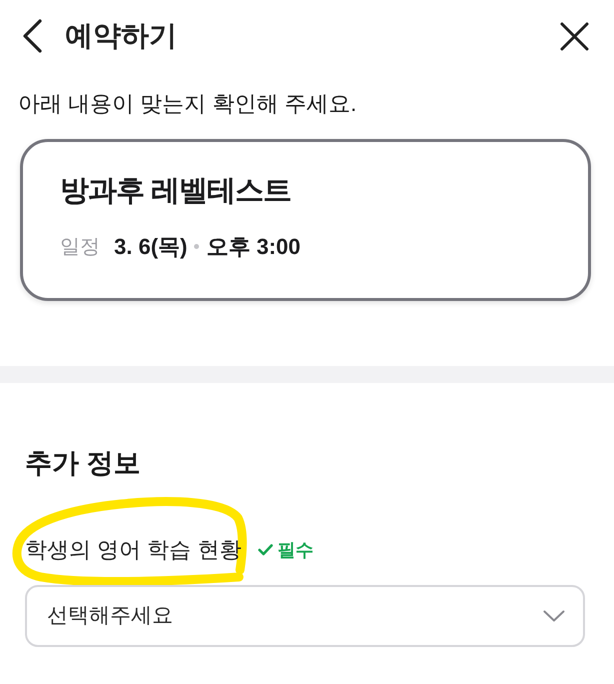  What do you see at coordinates (32, 36) in the screenshot?
I see `chevron-left-icon` at bounding box center [32, 36].